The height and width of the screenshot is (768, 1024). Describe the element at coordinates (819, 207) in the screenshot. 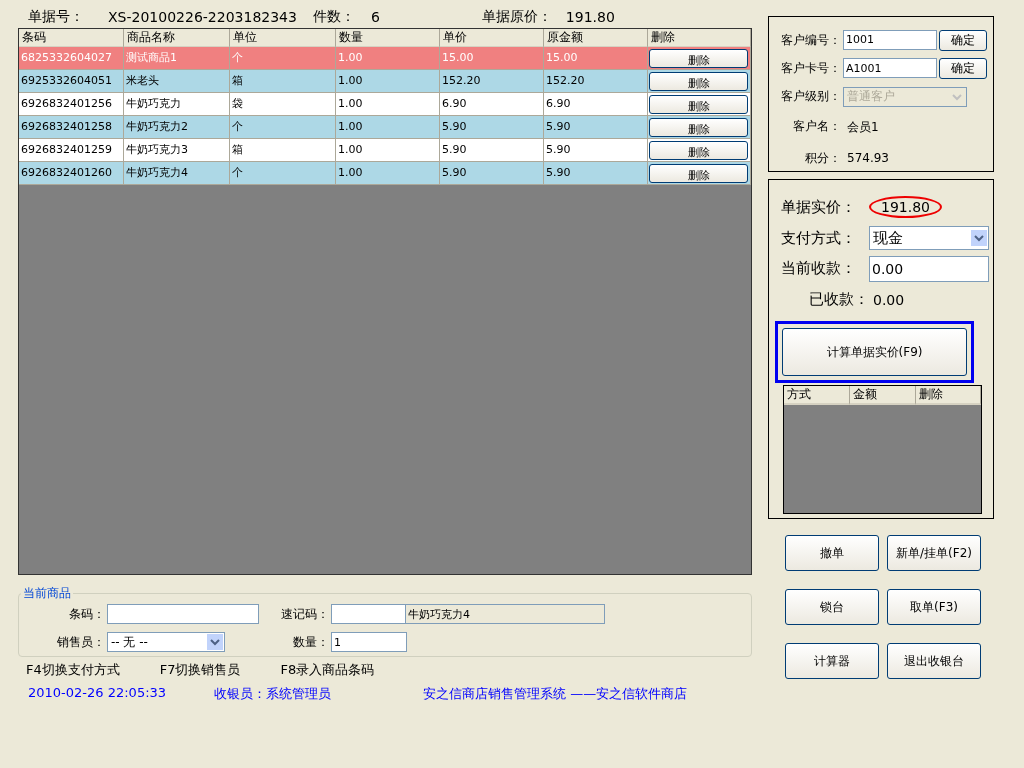

I see `field-label: 单据实价：` at that location.